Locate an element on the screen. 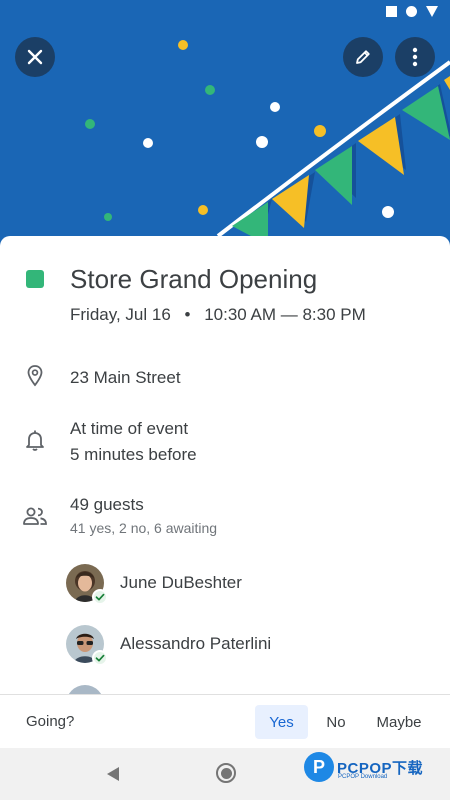 This screenshot has width=450, height=800. close-icon is located at coordinates (35, 57).